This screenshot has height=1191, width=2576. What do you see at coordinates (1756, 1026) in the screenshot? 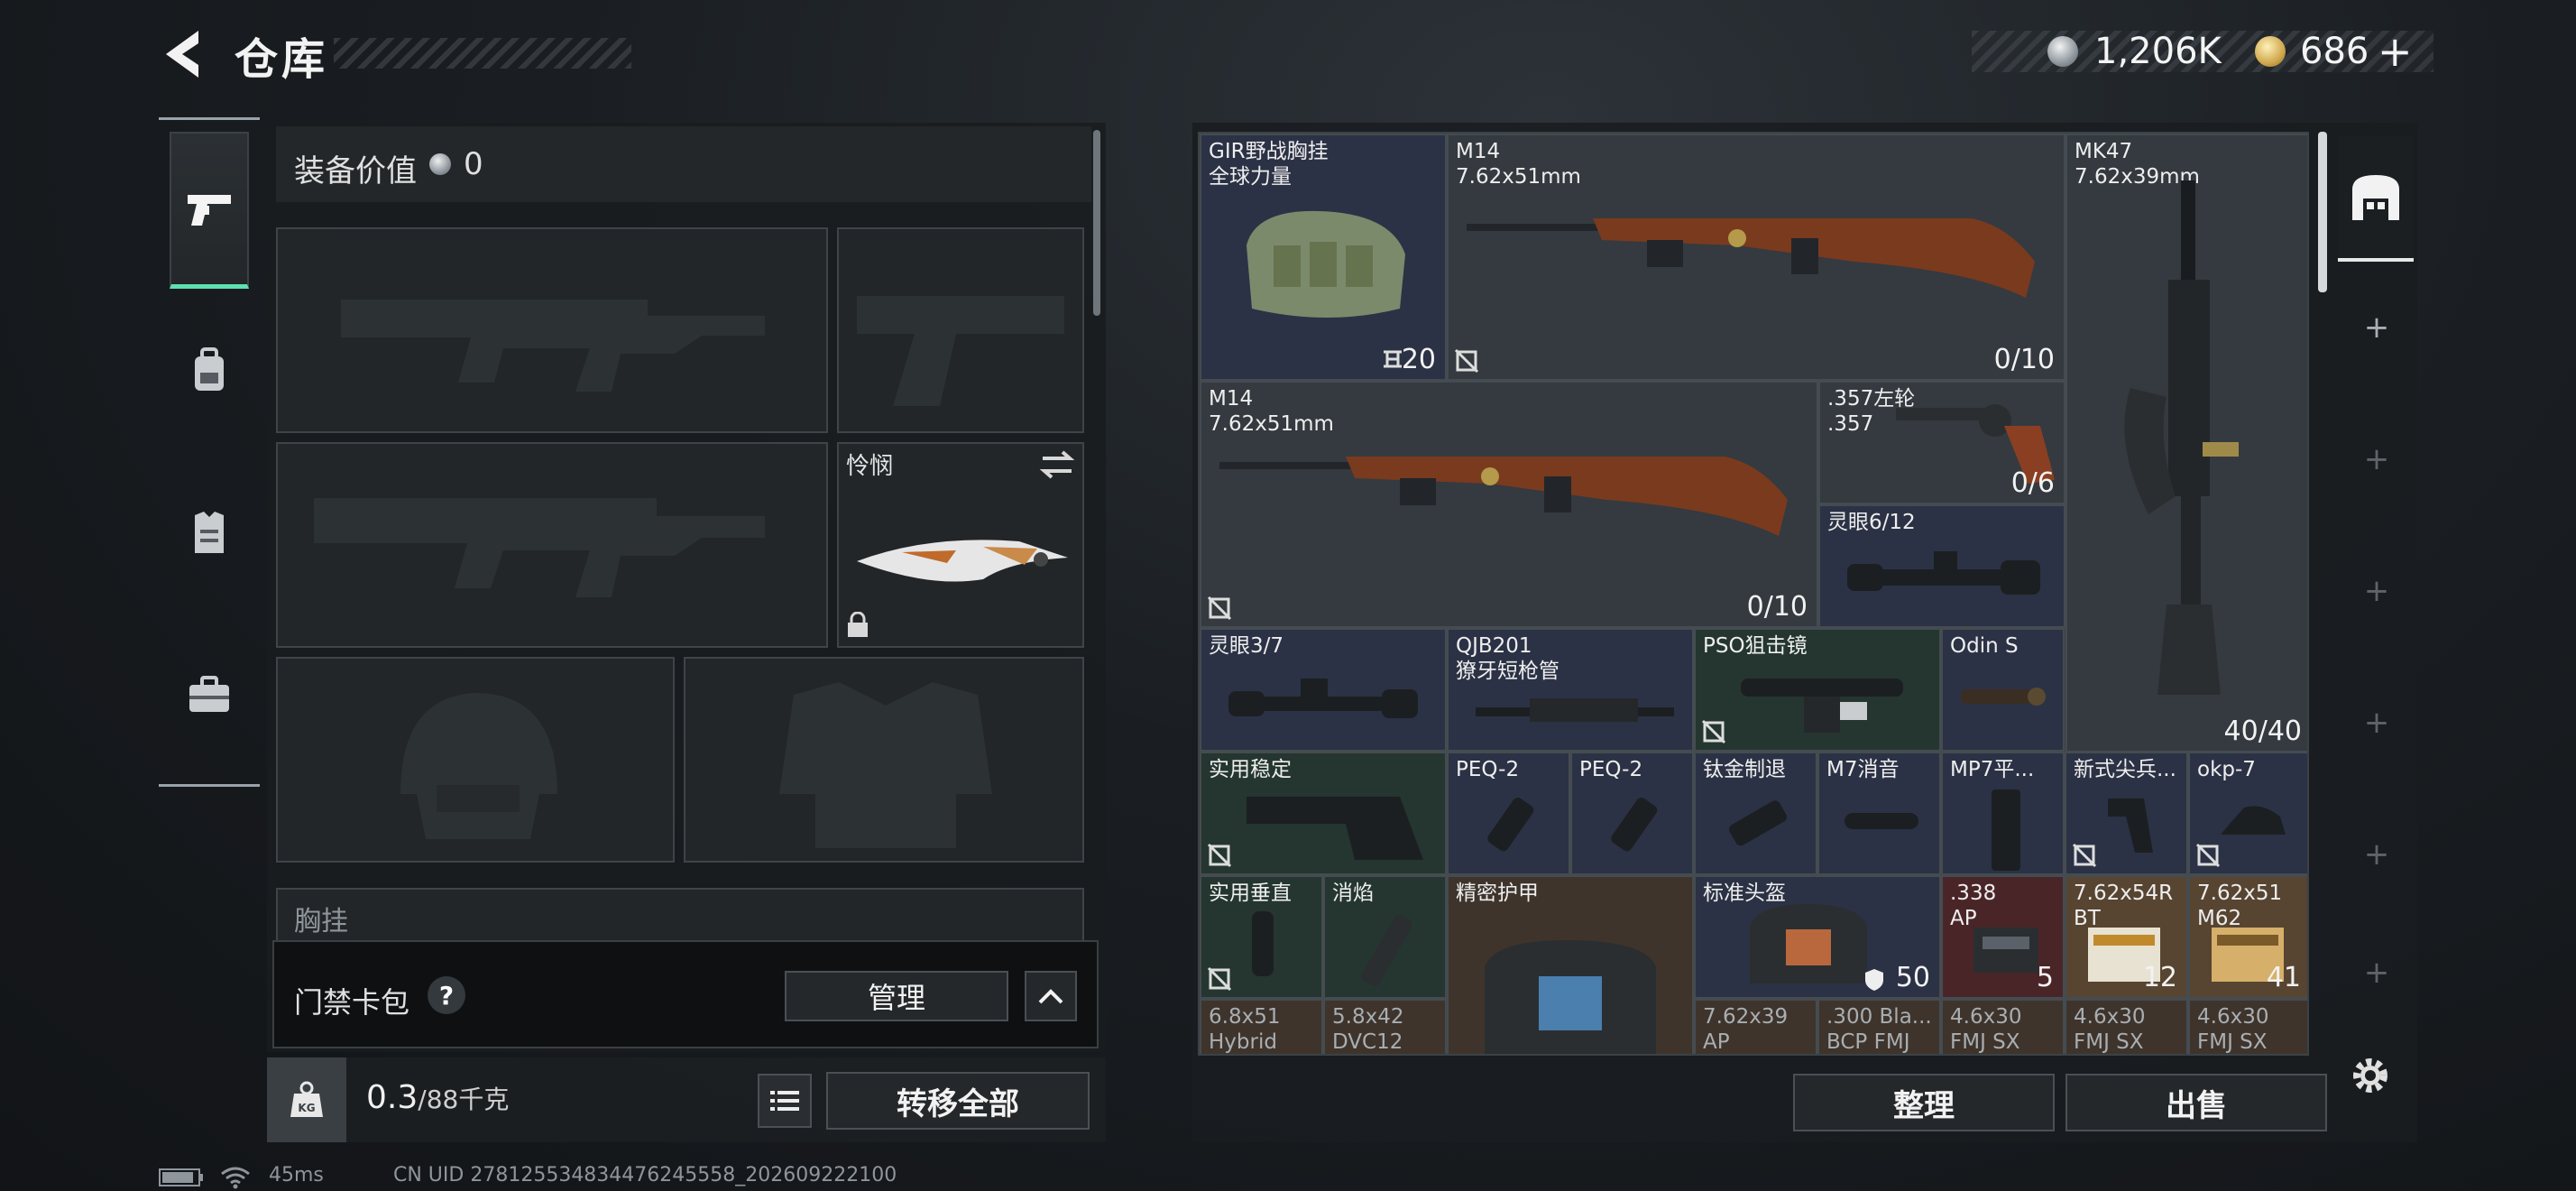
I see `item-ammo-762x39: 7.62x39 AP` at bounding box center [1756, 1026].